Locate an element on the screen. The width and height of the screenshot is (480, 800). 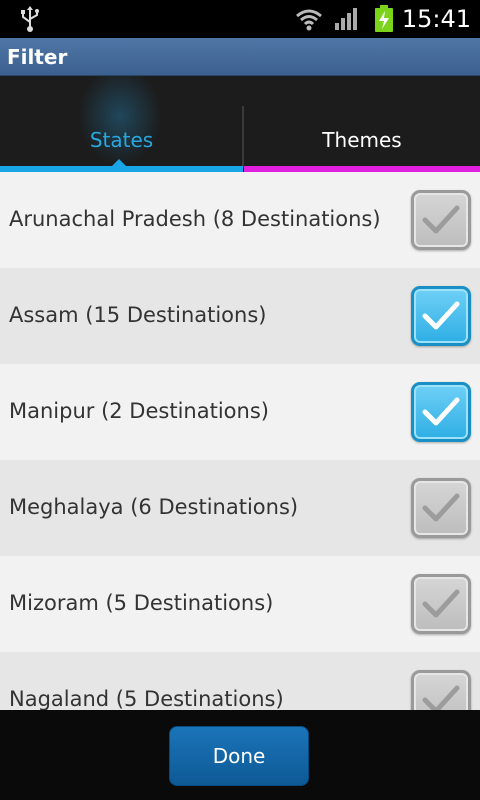
clock: 15:41 is located at coordinates (436, 19).